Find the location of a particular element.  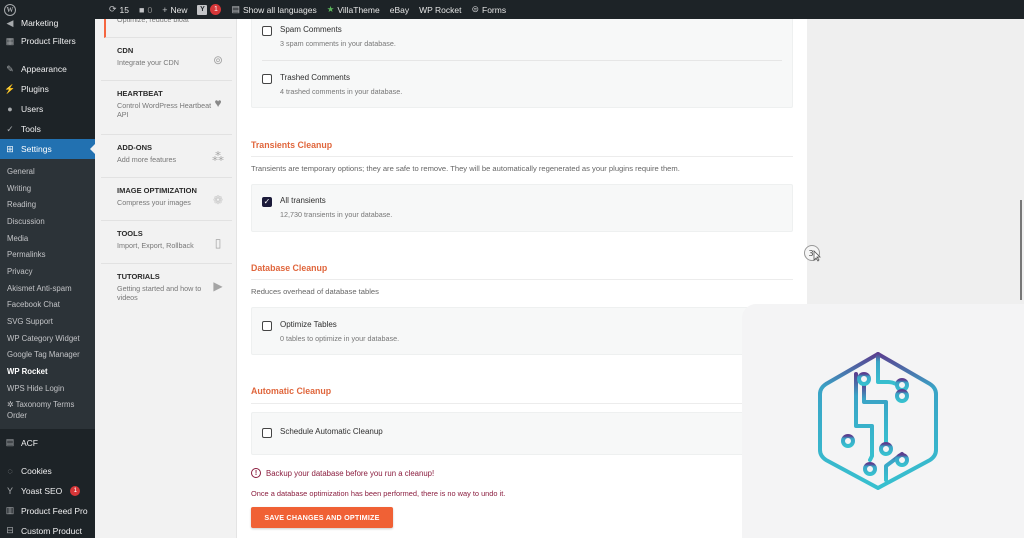

settings-icon: ⊞ is located at coordinates (10, 148).